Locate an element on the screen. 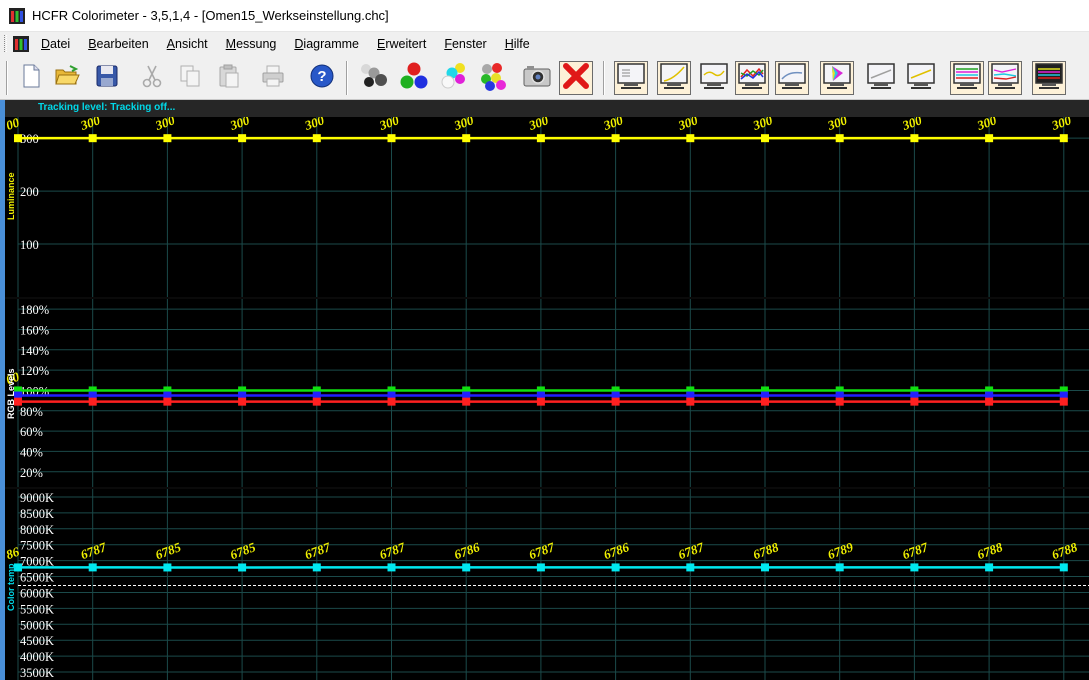 The height and width of the screenshot is (680, 1089). view-rgb-button is located at coordinates (752, 78).